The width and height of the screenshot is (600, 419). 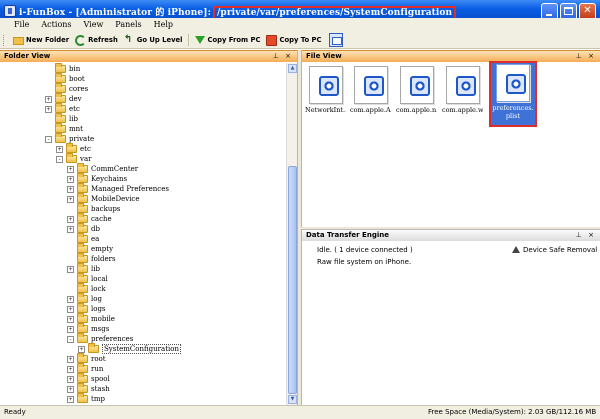 I want to click on copy-to-pc-button: Copy To PC, so click(x=293, y=40).